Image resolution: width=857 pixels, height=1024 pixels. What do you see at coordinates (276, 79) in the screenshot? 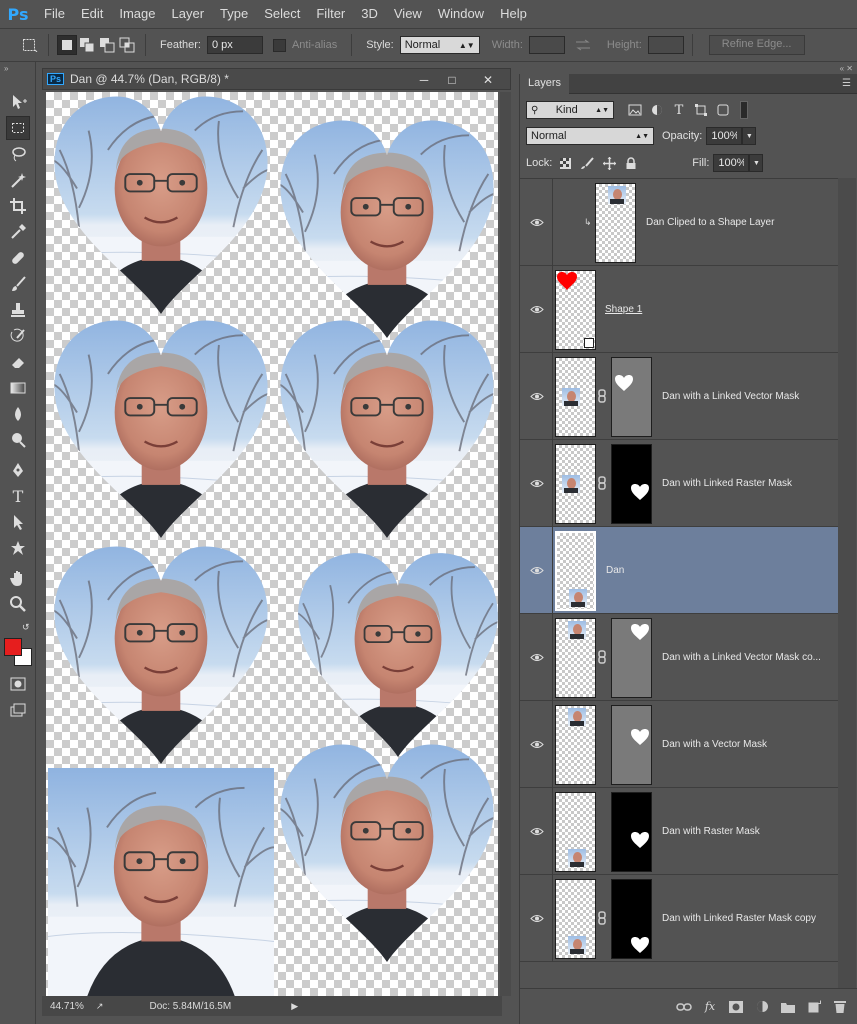
I see `document-tab: Ps Dan @ 44.7% (Dan, RGB/8) * ─ □ ✕` at bounding box center [276, 79].